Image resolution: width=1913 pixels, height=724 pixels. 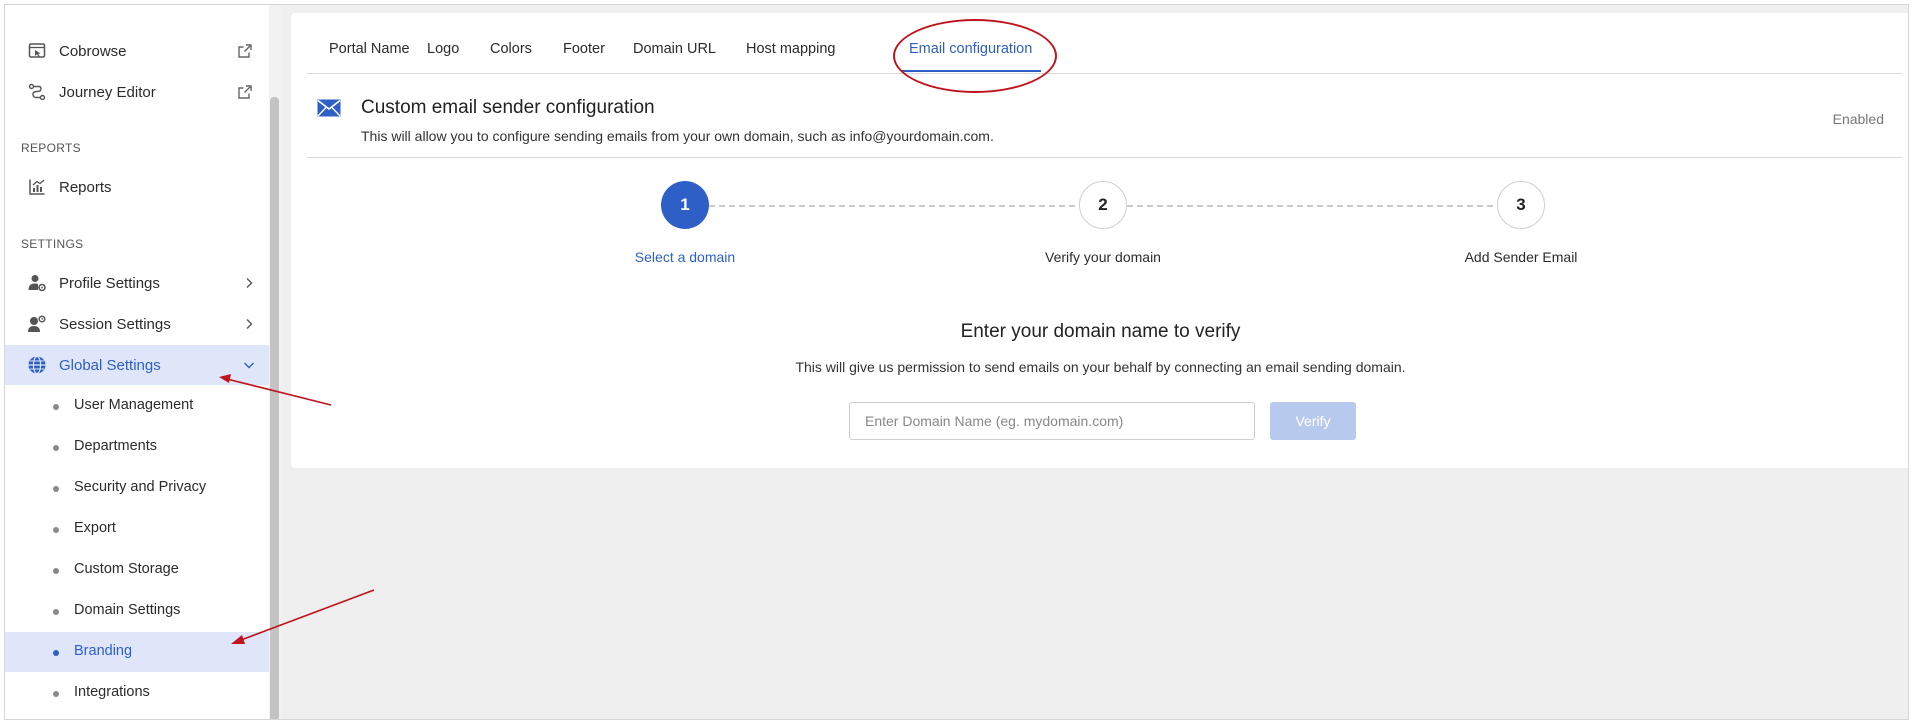 What do you see at coordinates (115, 324) in the screenshot?
I see `sidebar-item-label: Session Settings` at bounding box center [115, 324].